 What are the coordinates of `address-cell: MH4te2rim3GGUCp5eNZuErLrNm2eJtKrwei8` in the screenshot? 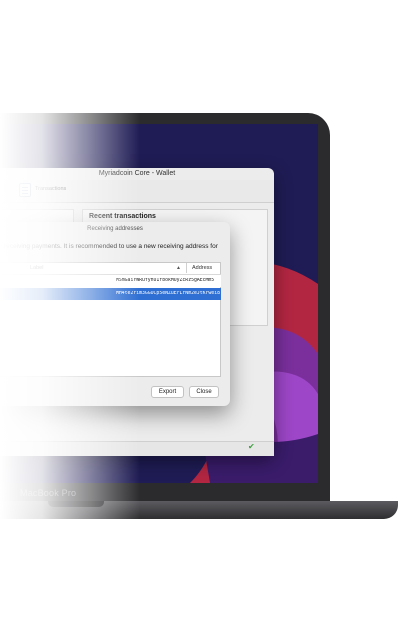 It's located at (168, 293).